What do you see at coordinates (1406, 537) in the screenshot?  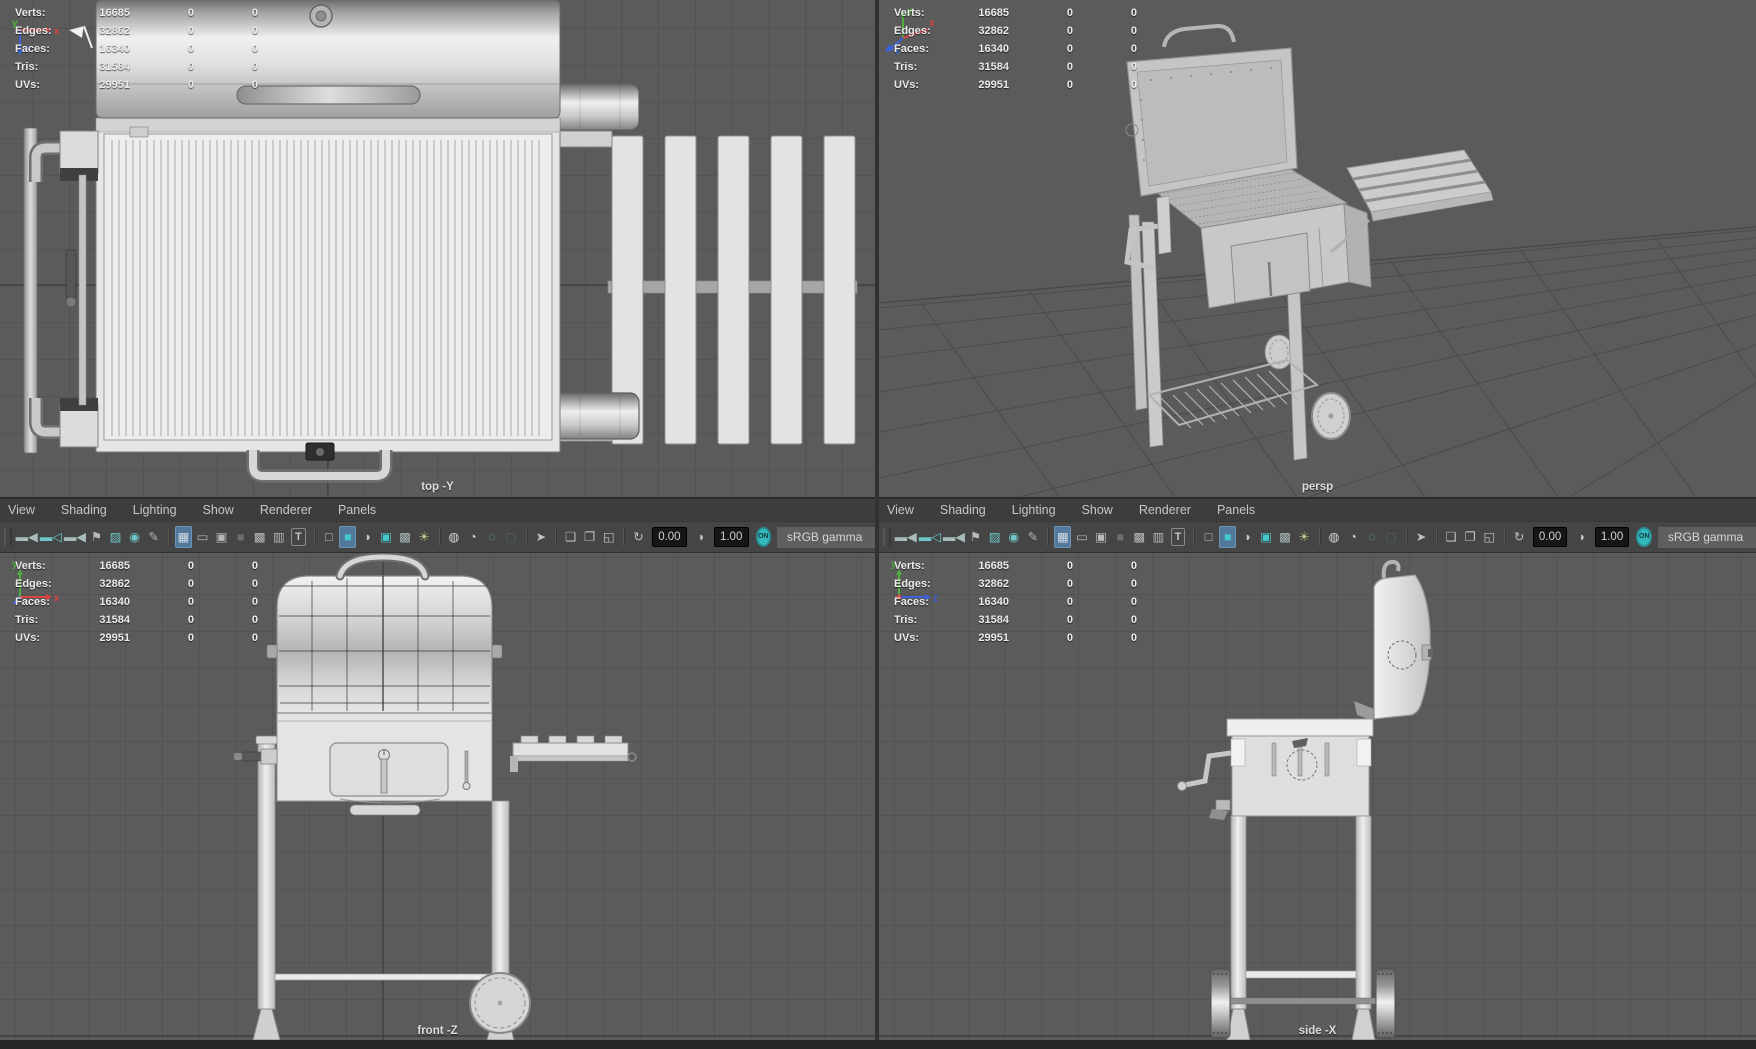 I see `toolbar-separator` at bounding box center [1406, 537].